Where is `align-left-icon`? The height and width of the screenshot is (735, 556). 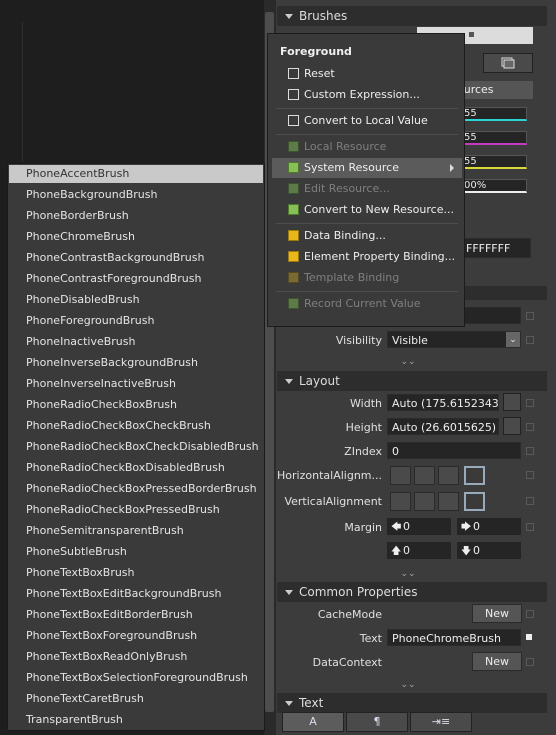 align-left-icon is located at coordinates (400, 475).